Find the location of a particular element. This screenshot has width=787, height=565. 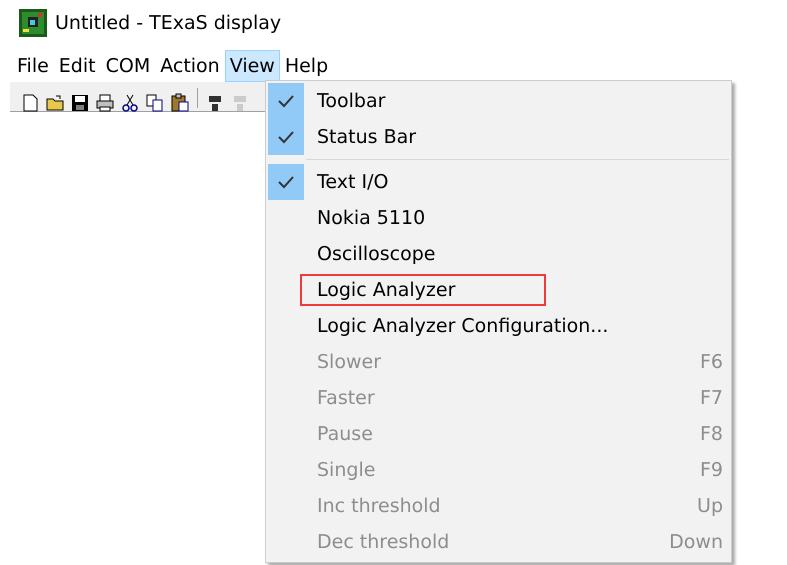

menu-item: File is located at coordinates (33, 66).